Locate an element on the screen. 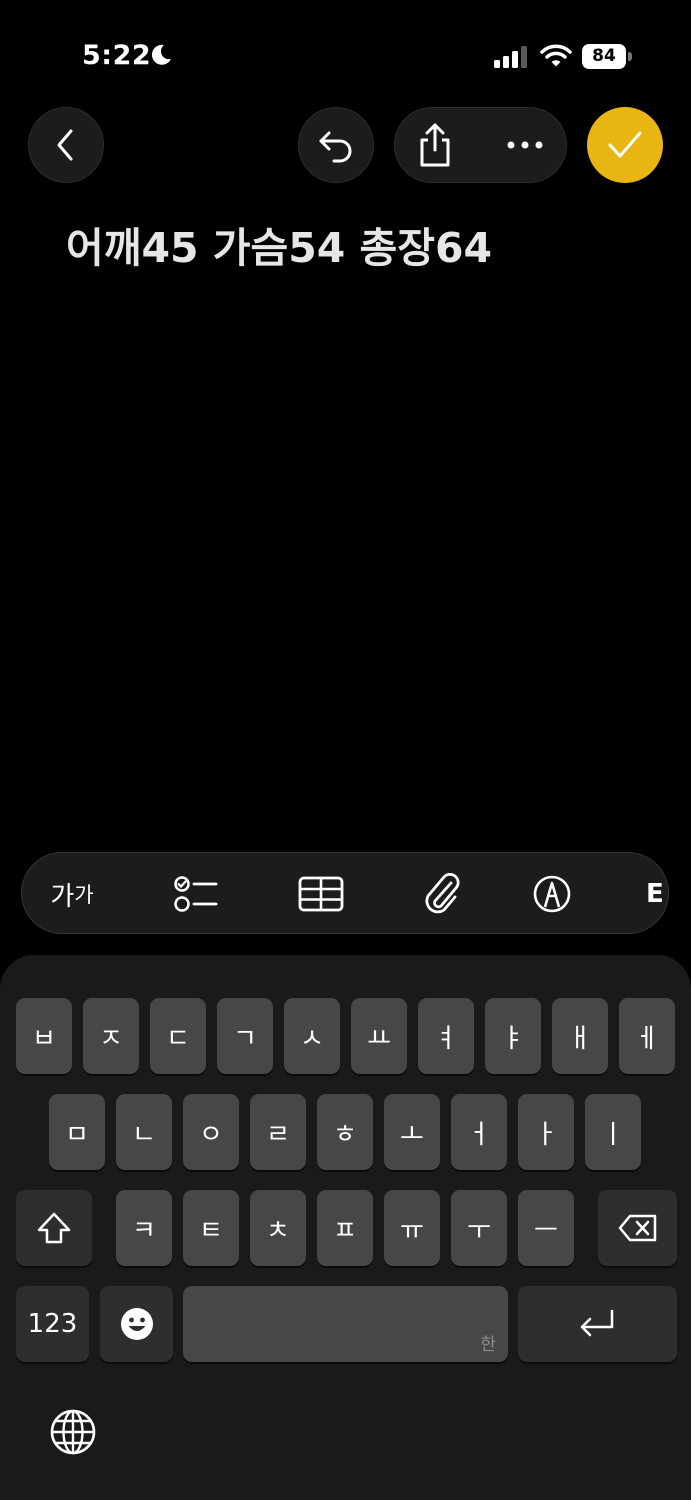 Image resolution: width=691 pixels, height=1500 pixels. key-label: ㅁ is located at coordinates (77, 1134).